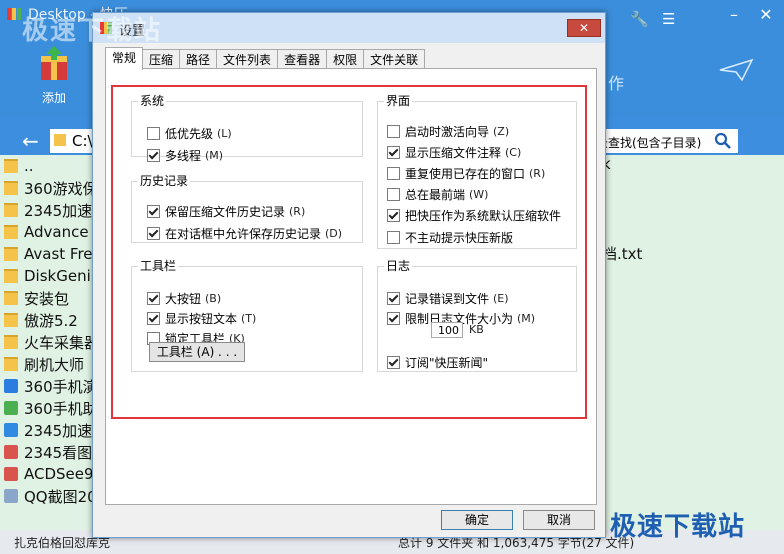 The image size is (784, 554). What do you see at coordinates (302, 59) in the screenshot?
I see `tab-4: 查看器` at bounding box center [302, 59].